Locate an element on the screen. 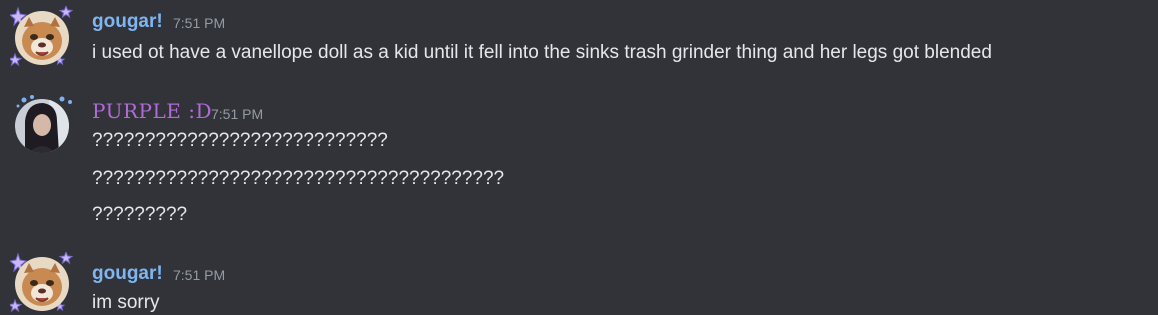 Image resolution: width=1158 pixels, height=315 pixels. message-text: ???????????????????????????? is located at coordinates (240, 140).